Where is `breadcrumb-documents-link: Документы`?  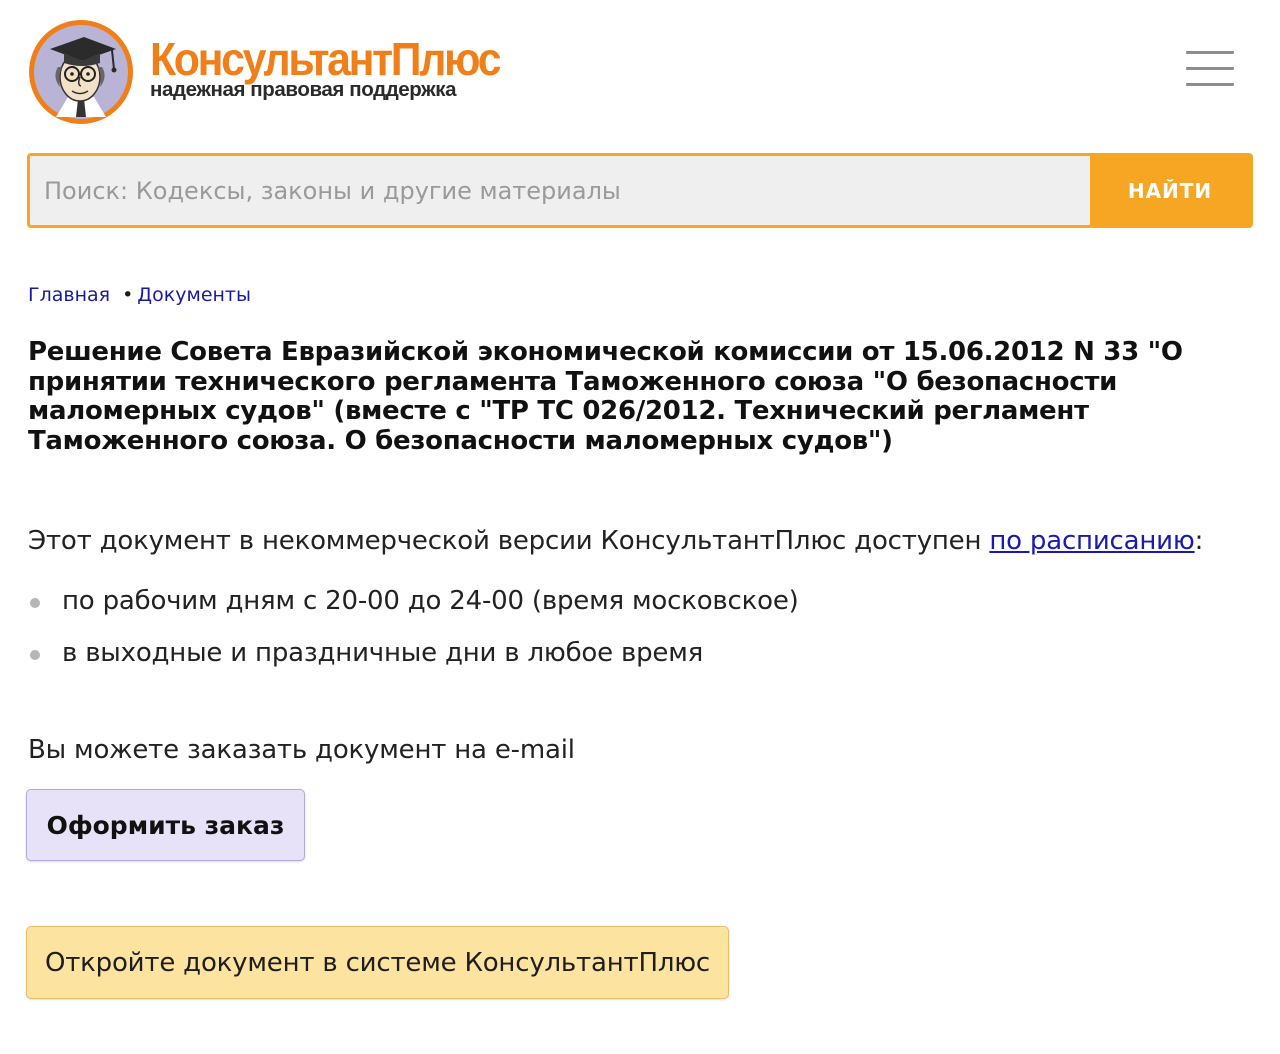
breadcrumb-documents-link: Документы is located at coordinates (194, 295).